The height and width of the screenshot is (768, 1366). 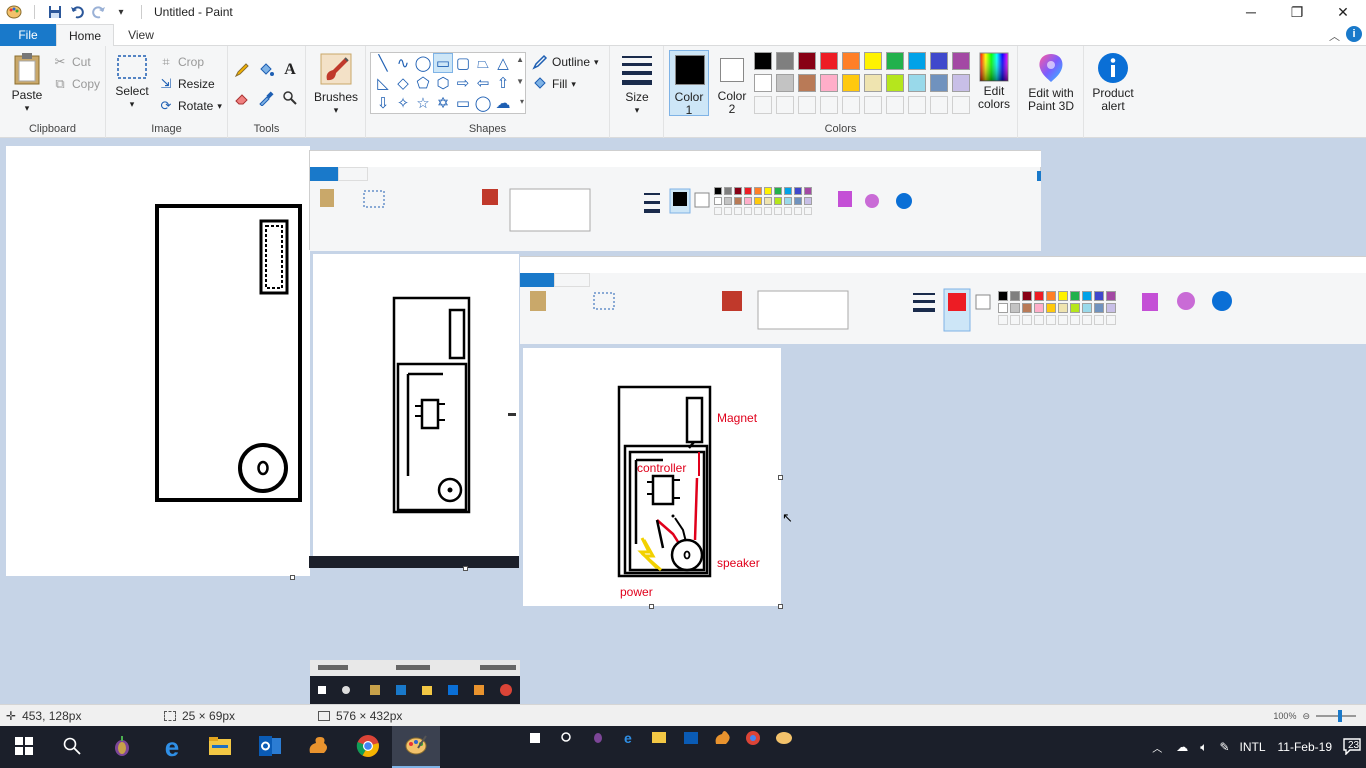 What do you see at coordinates (1343, 12) in the screenshot?
I see `close-button: ✕` at bounding box center [1343, 12].